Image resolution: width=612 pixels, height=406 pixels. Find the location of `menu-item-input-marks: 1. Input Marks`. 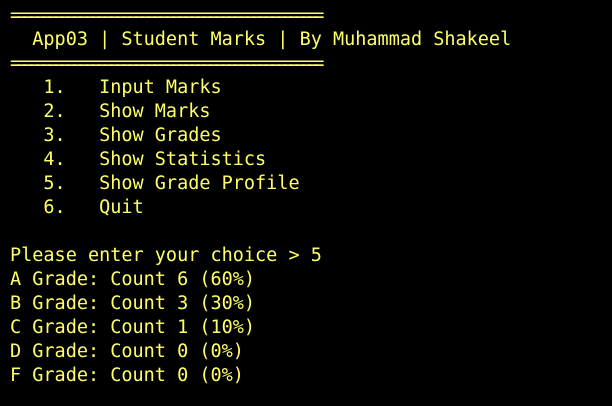

menu-item-input-marks: 1. Input Marks is located at coordinates (116, 87).